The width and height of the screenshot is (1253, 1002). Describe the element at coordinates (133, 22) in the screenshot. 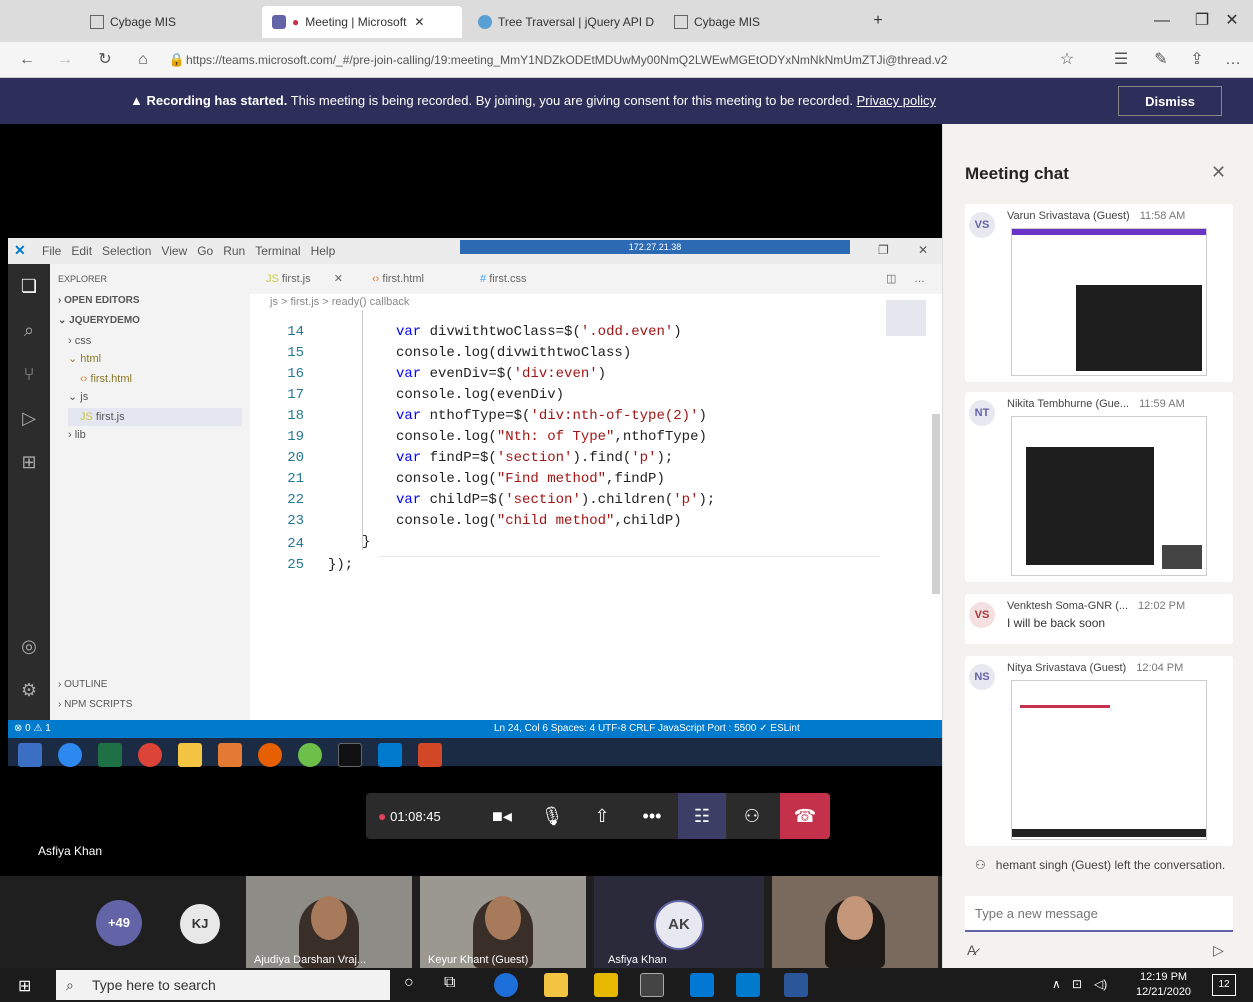

I see `tab-cybage-mis-1: Cybage MIS` at that location.